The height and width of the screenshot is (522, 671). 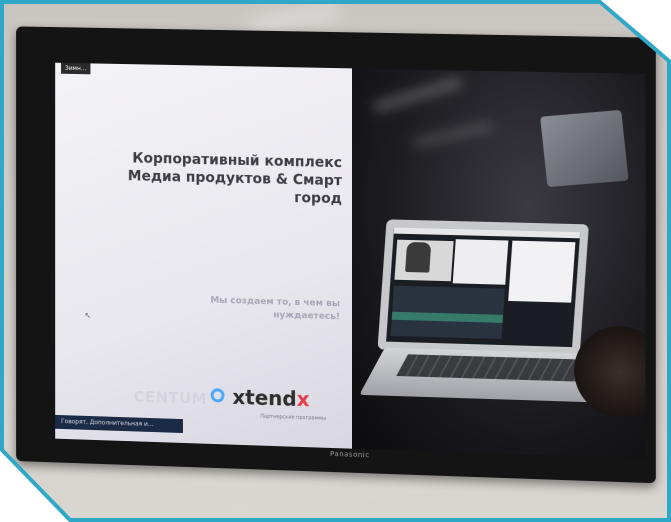 What do you see at coordinates (264, 398) in the screenshot?
I see `xtend-logo-text: xtend` at bounding box center [264, 398].